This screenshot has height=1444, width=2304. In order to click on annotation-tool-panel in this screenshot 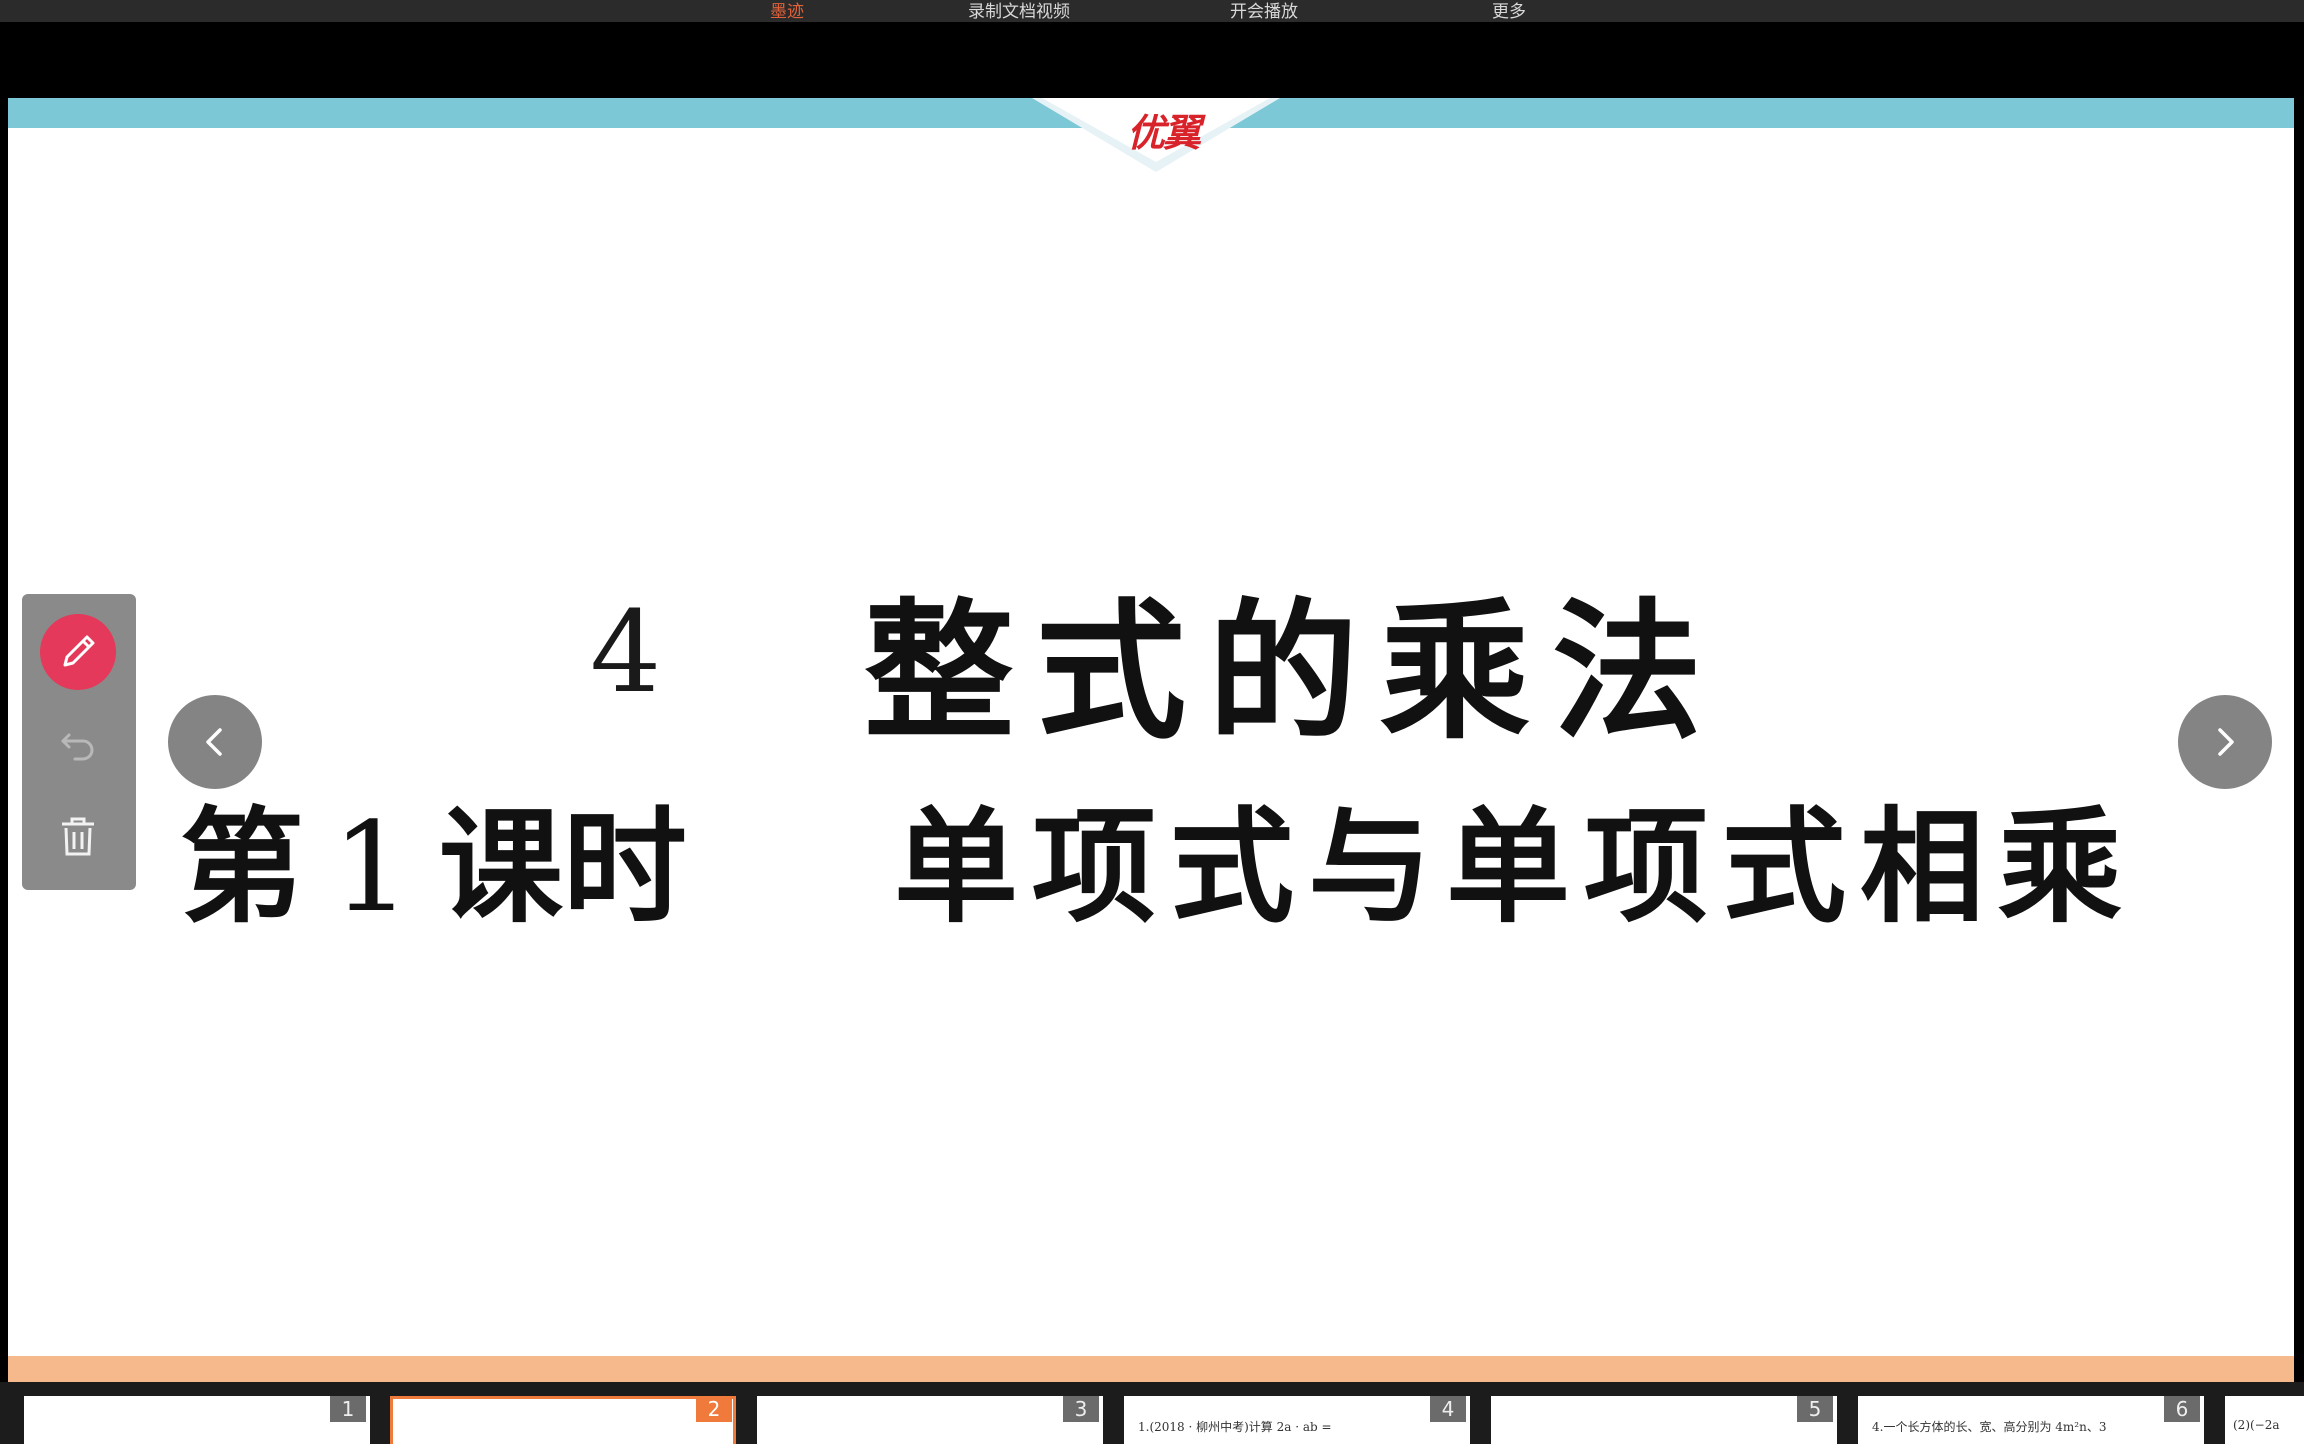, I will do `click(79, 742)`.